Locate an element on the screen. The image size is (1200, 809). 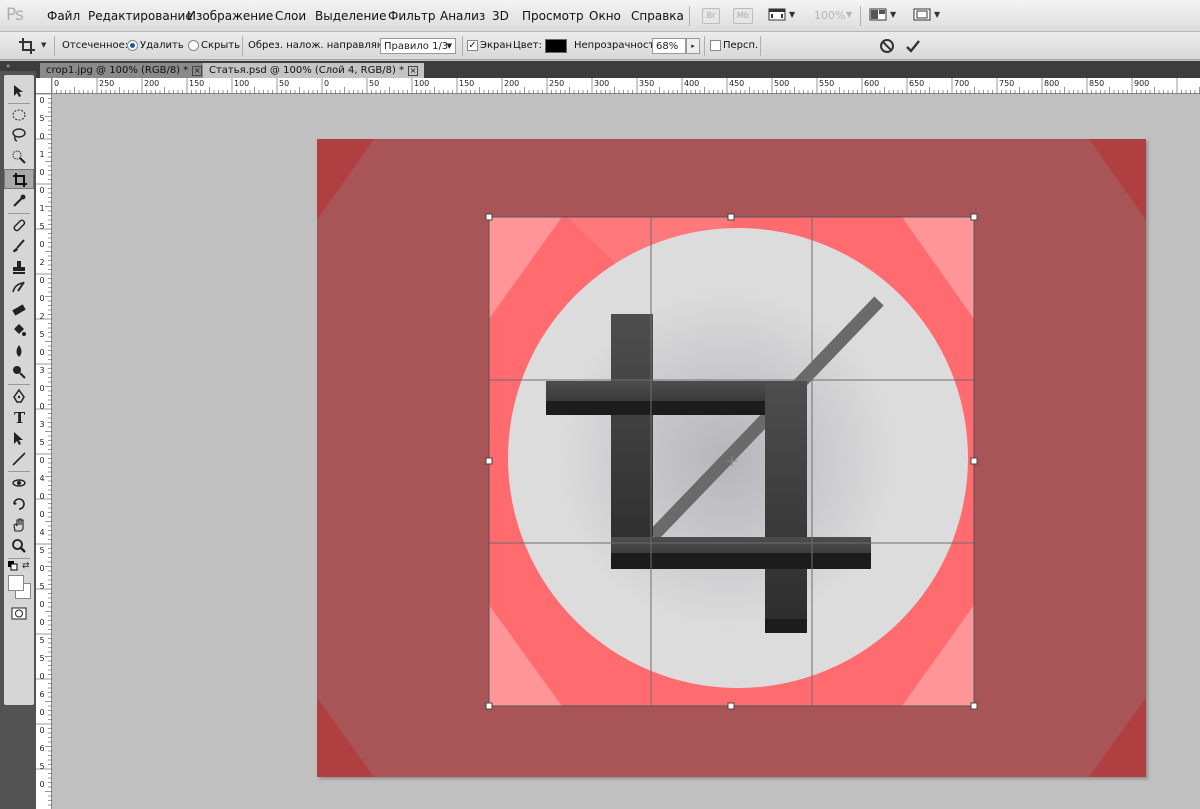
options-divider is located at coordinates (242, 46).